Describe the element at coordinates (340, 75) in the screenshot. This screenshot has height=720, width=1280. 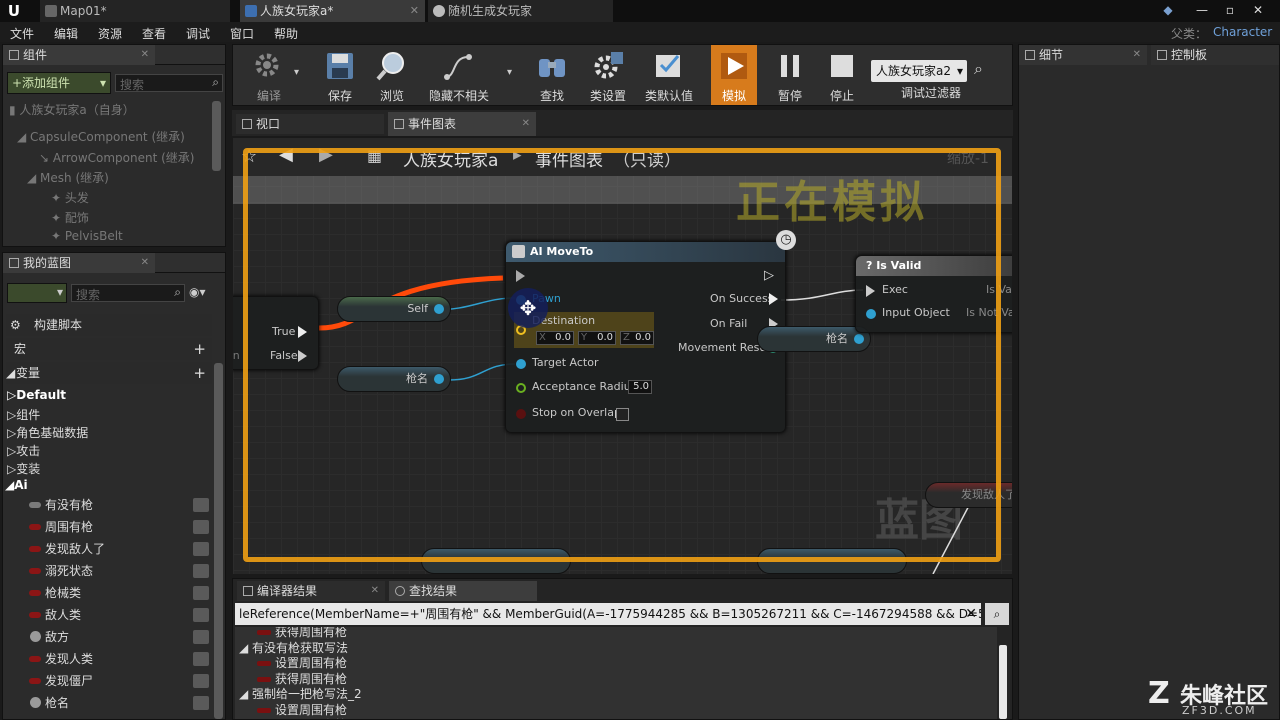
I see `save-button: 保存` at that location.